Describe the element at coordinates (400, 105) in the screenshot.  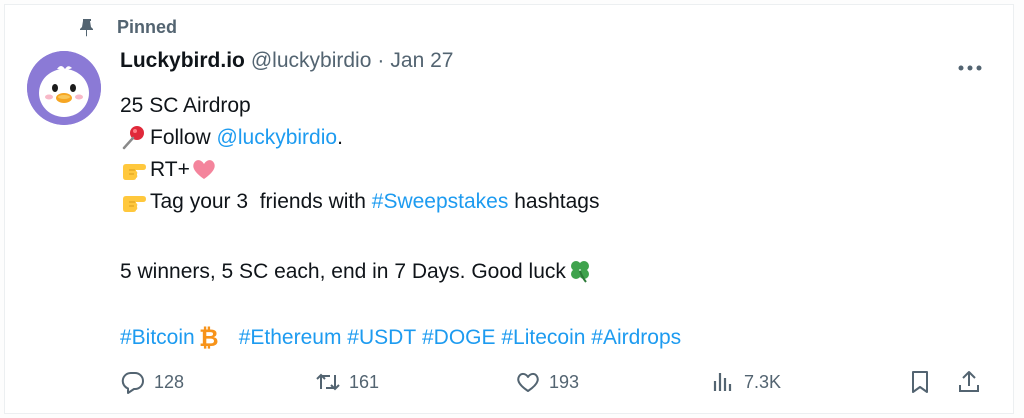
I see `post-line: 25 SC Airdrop` at that location.